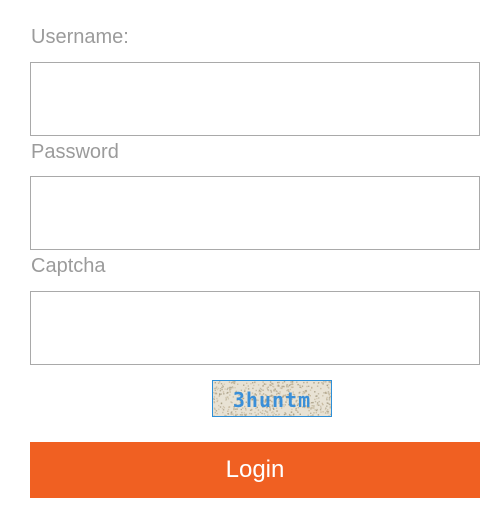 The height and width of the screenshot is (525, 503). Describe the element at coordinates (68, 266) in the screenshot. I see `captcha-label: Captcha` at that location.